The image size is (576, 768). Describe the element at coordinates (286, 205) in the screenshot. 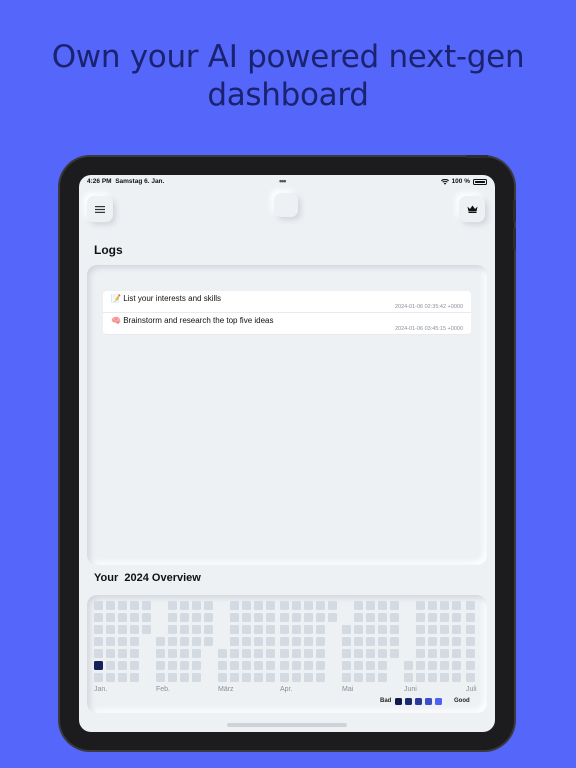

I see `center-tile-button` at that location.